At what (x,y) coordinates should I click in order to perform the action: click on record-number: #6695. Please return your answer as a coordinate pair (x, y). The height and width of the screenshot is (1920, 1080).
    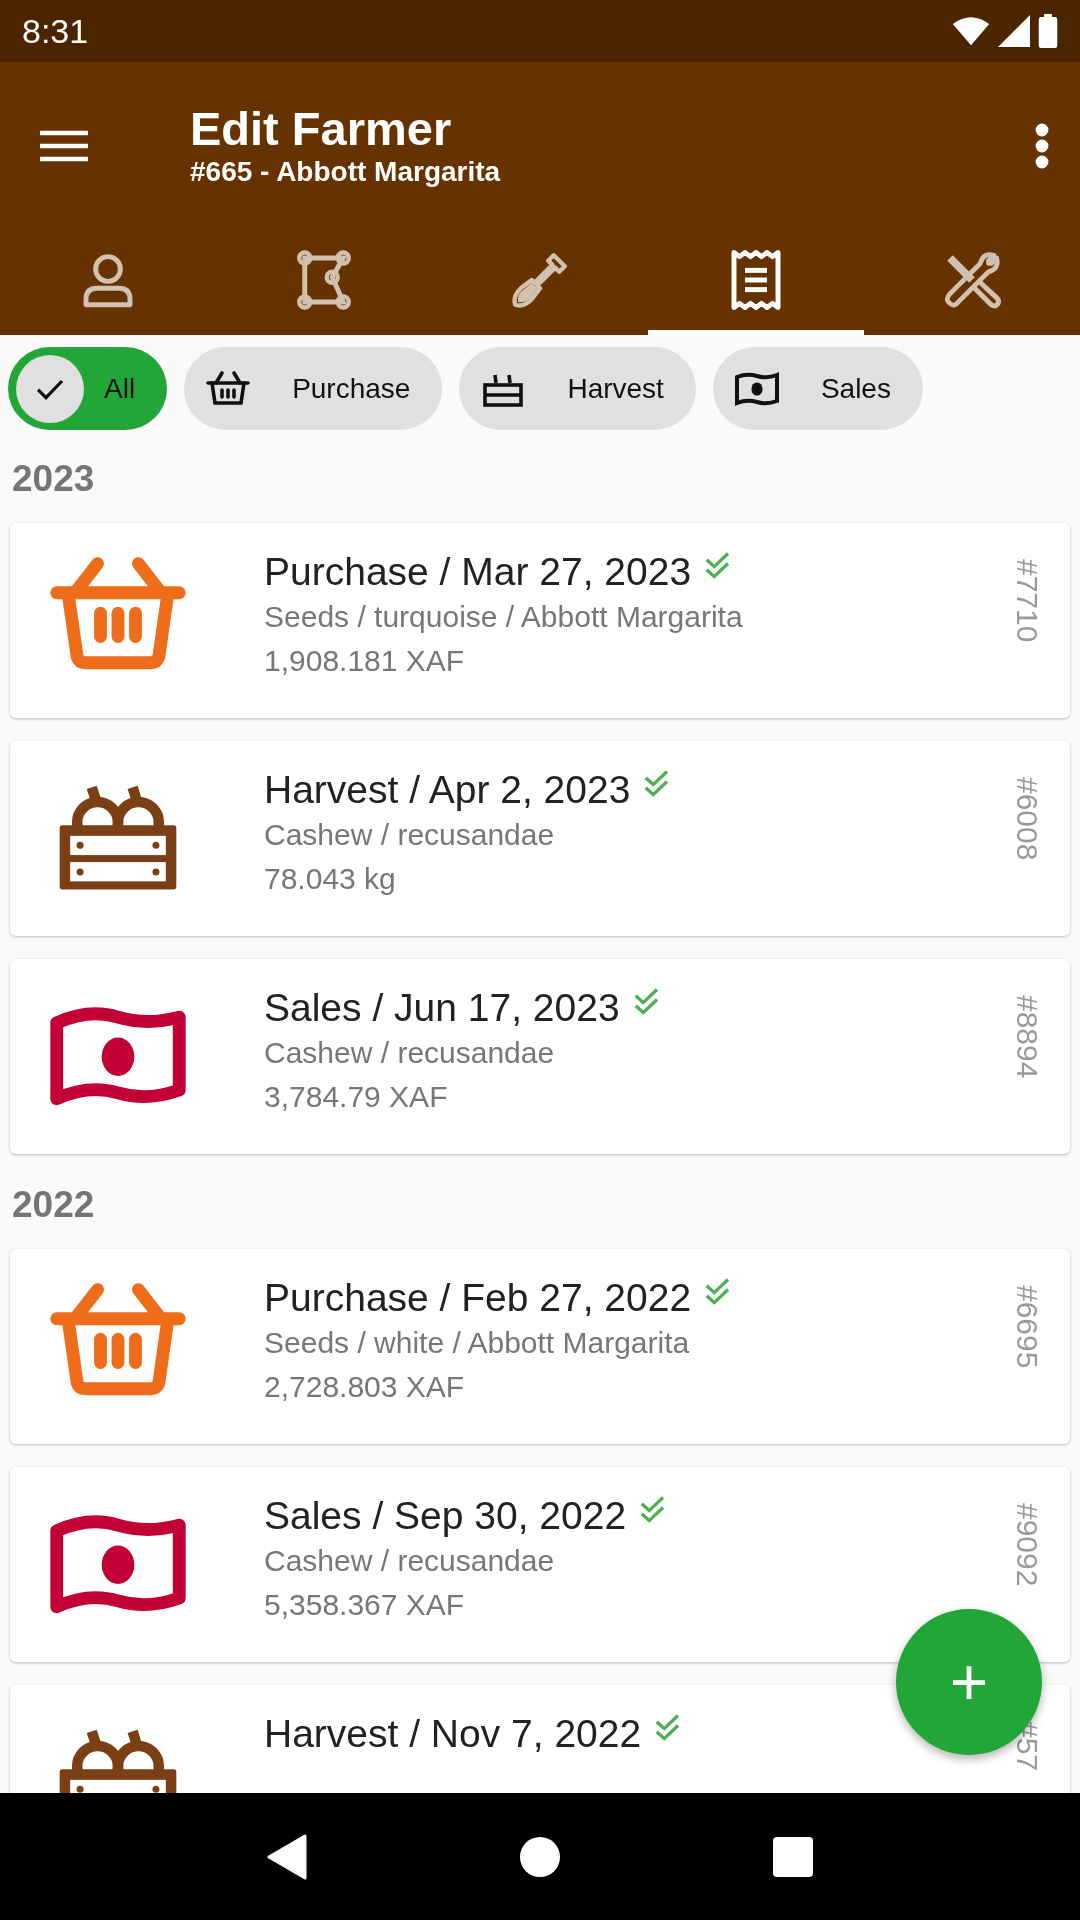
    Looking at the image, I should click on (1027, 1327).